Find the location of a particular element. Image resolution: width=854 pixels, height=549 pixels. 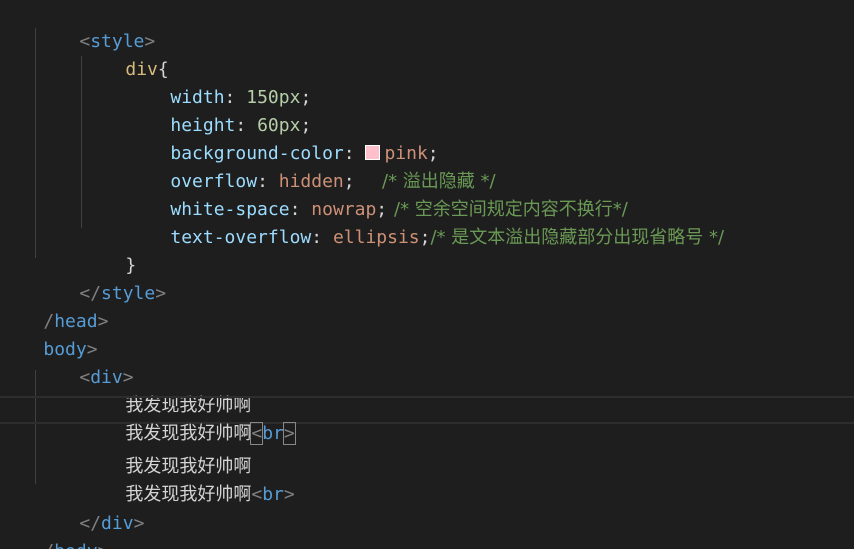

code-line: body> is located at coordinates (427, 334).